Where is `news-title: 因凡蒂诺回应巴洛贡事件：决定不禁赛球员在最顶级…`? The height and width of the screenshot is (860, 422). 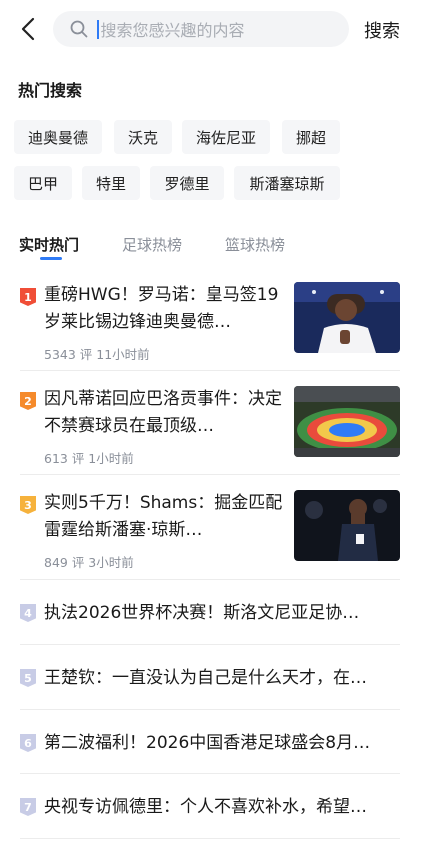 news-title: 因凡蒂诺回应巴洛贡事件：决定不禁赛球员在最顶级… is located at coordinates (163, 412).